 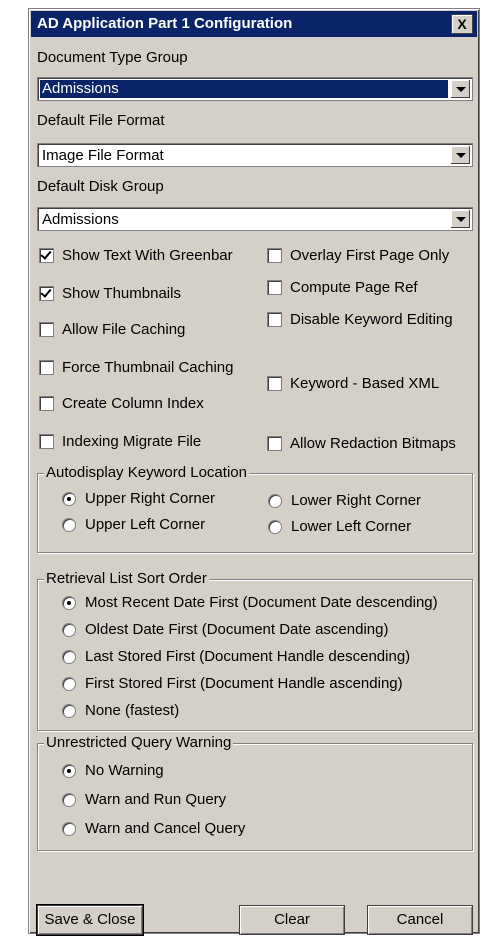 I want to click on allow-file-caching-checkbox: Allow File Caching, so click(x=112, y=329).